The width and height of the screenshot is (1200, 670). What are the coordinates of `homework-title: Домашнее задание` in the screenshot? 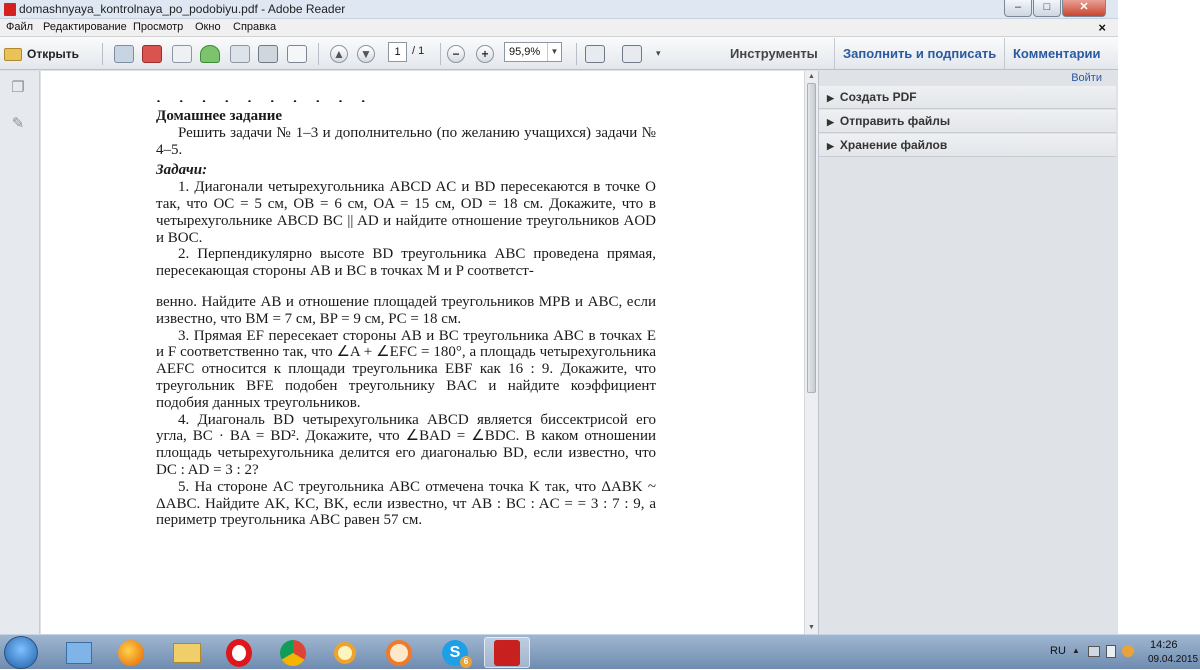 It's located at (219, 116).